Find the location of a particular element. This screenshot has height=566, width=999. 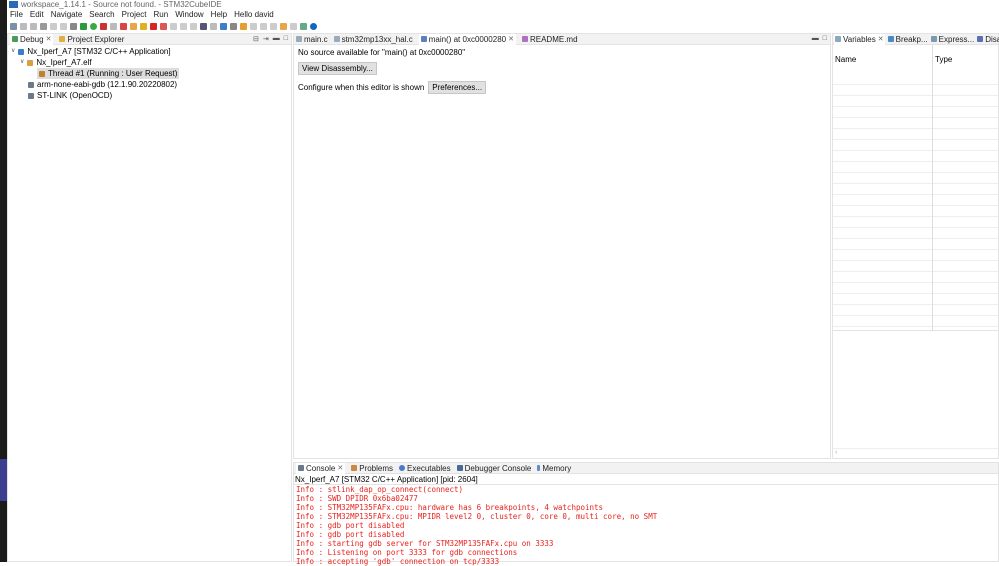

instruction-step-icon is located at coordinates (203, 26).